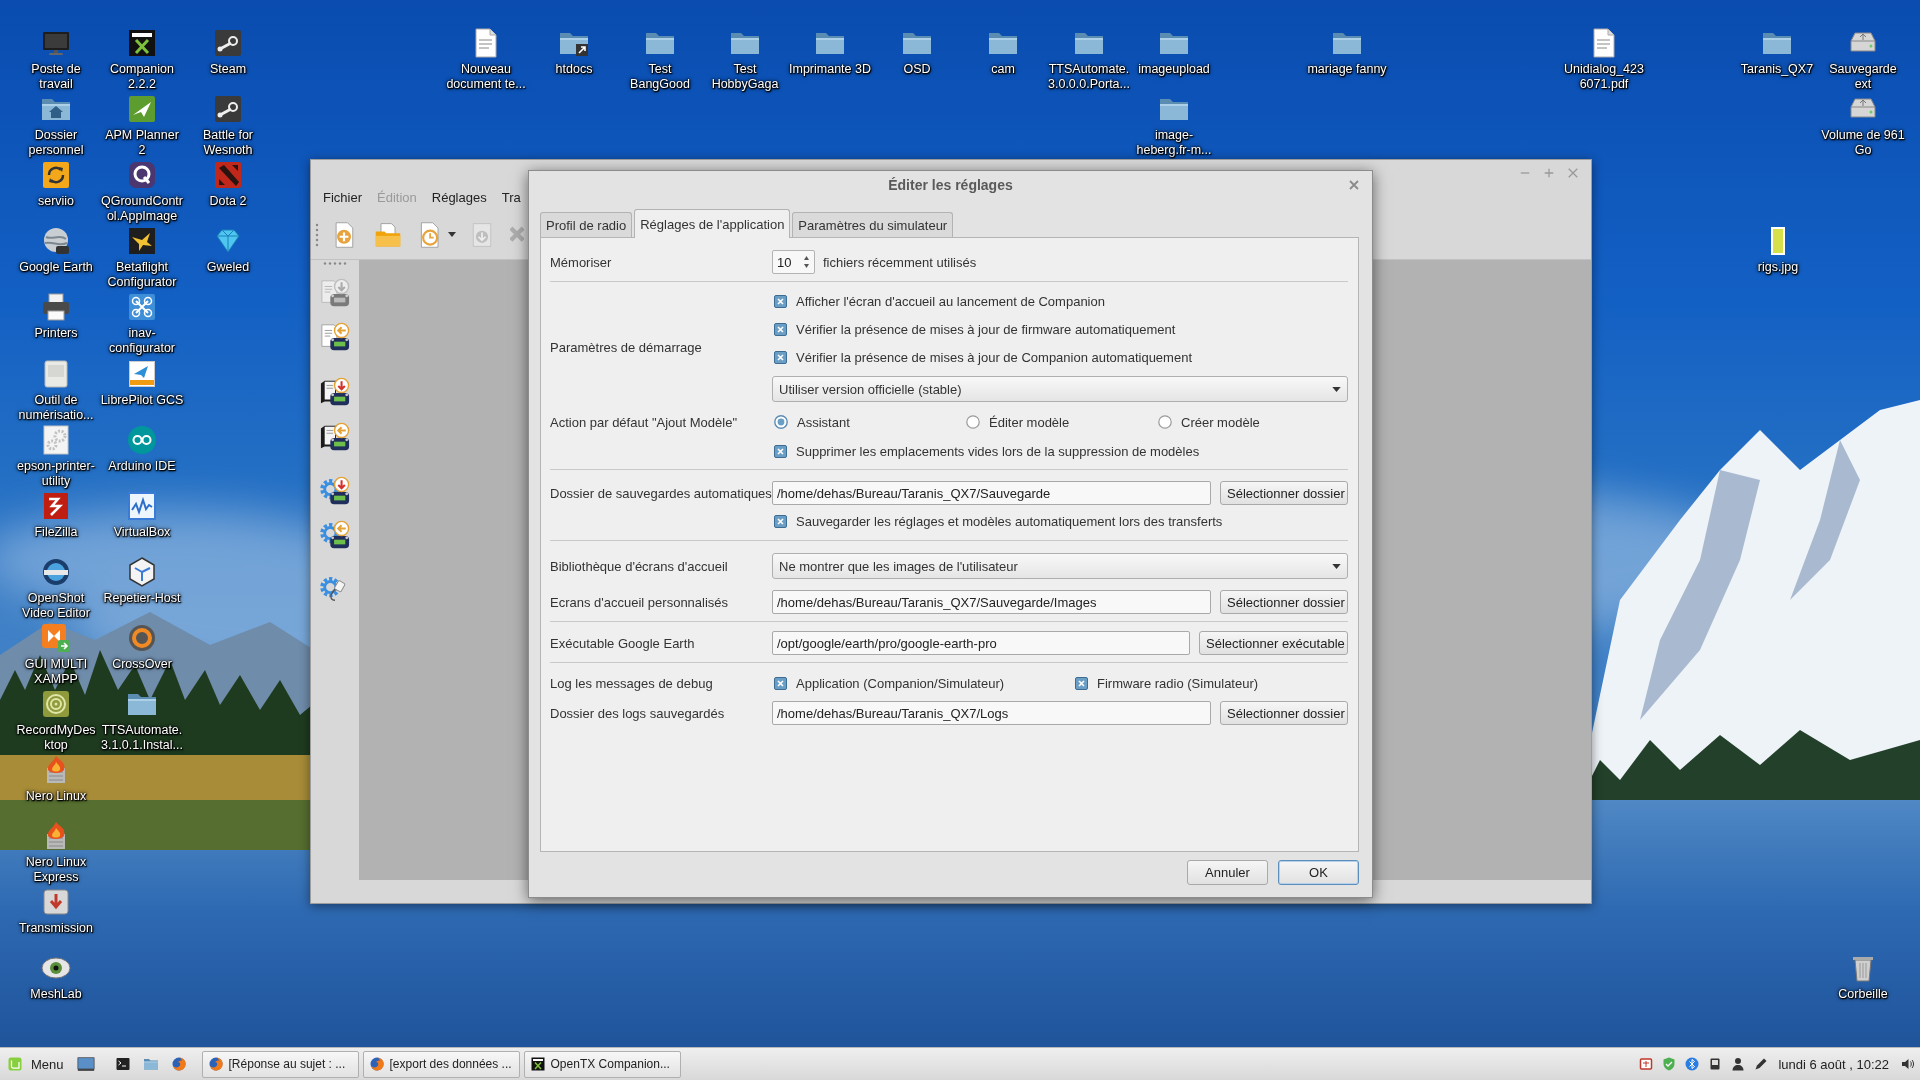  What do you see at coordinates (1777, 69) in the screenshot?
I see `shortcut-label: Taranis_QX7` at bounding box center [1777, 69].